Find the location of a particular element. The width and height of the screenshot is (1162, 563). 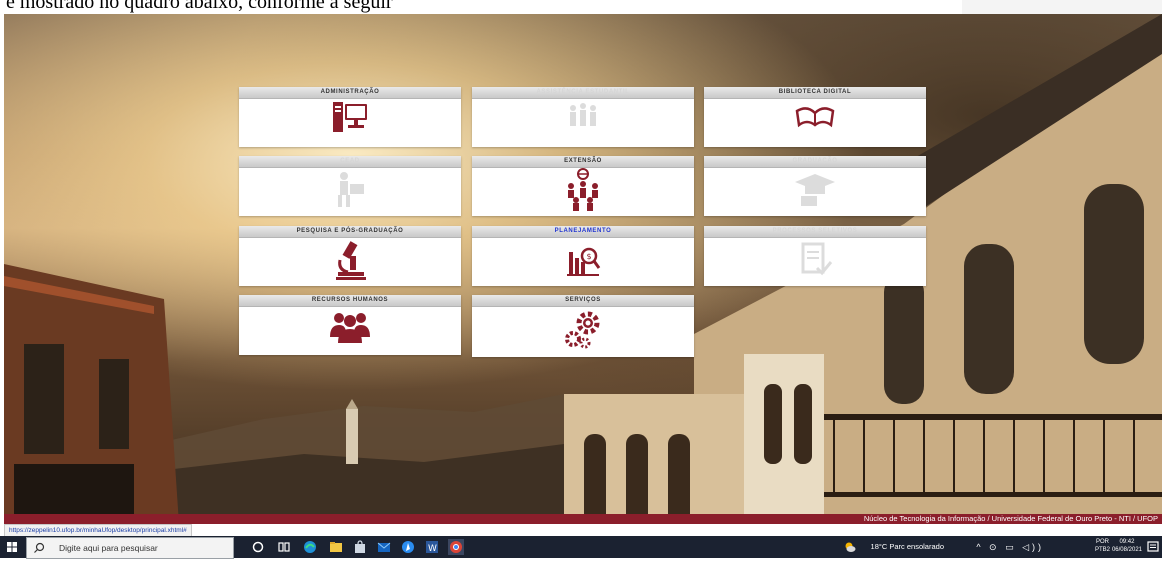

tile-servicos: SERVIÇOS is located at coordinates (583, 326).